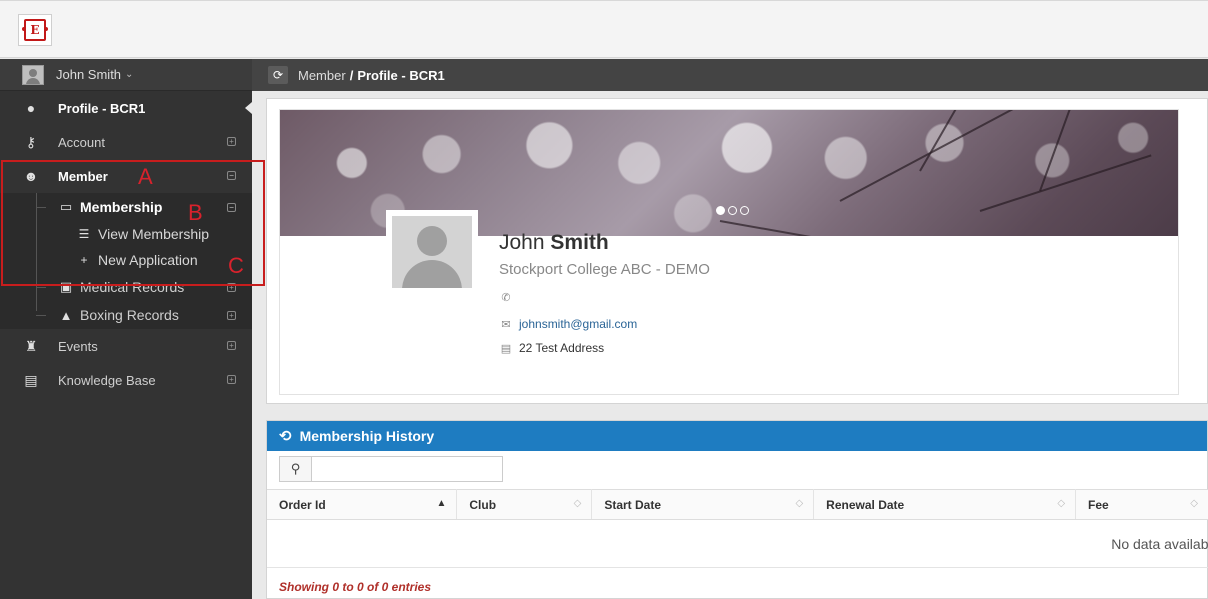 The image size is (1208, 599). I want to click on user-menu: John Smith ⌄, so click(126, 75).